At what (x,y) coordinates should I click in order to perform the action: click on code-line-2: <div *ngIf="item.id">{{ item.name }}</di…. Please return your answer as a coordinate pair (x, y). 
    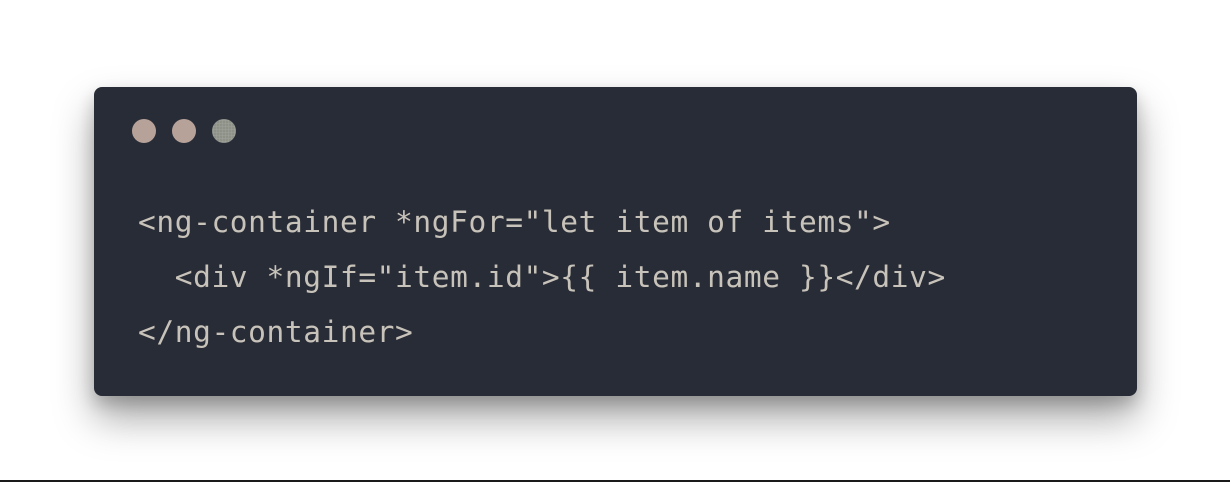
    Looking at the image, I should click on (542, 277).